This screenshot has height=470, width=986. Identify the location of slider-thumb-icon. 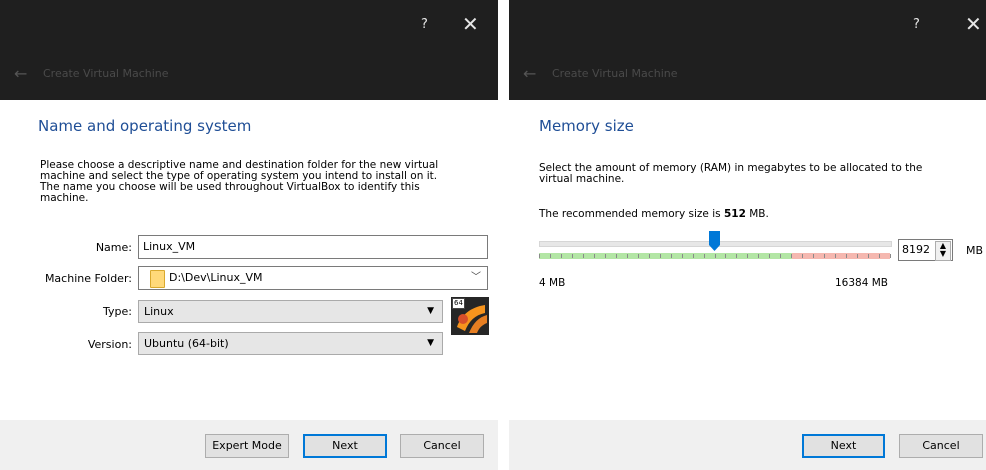
(714, 241).